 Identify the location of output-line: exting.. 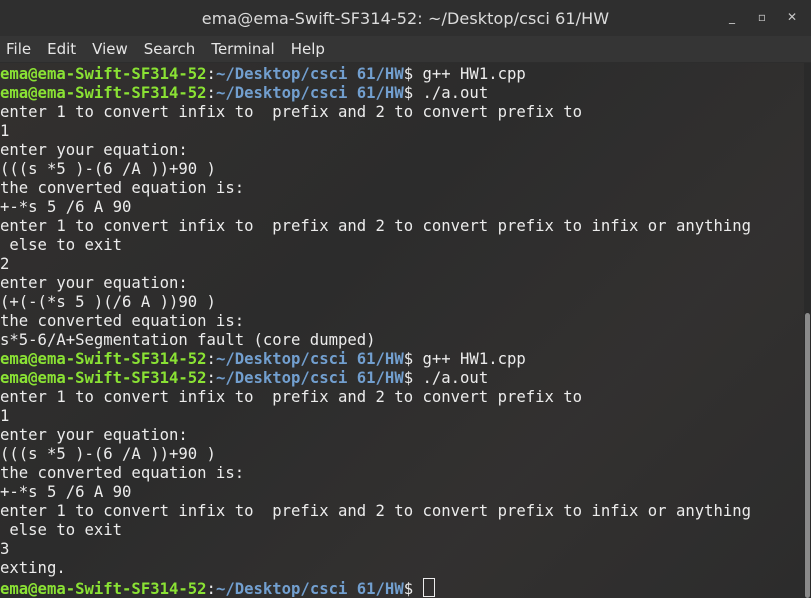
(402, 568).